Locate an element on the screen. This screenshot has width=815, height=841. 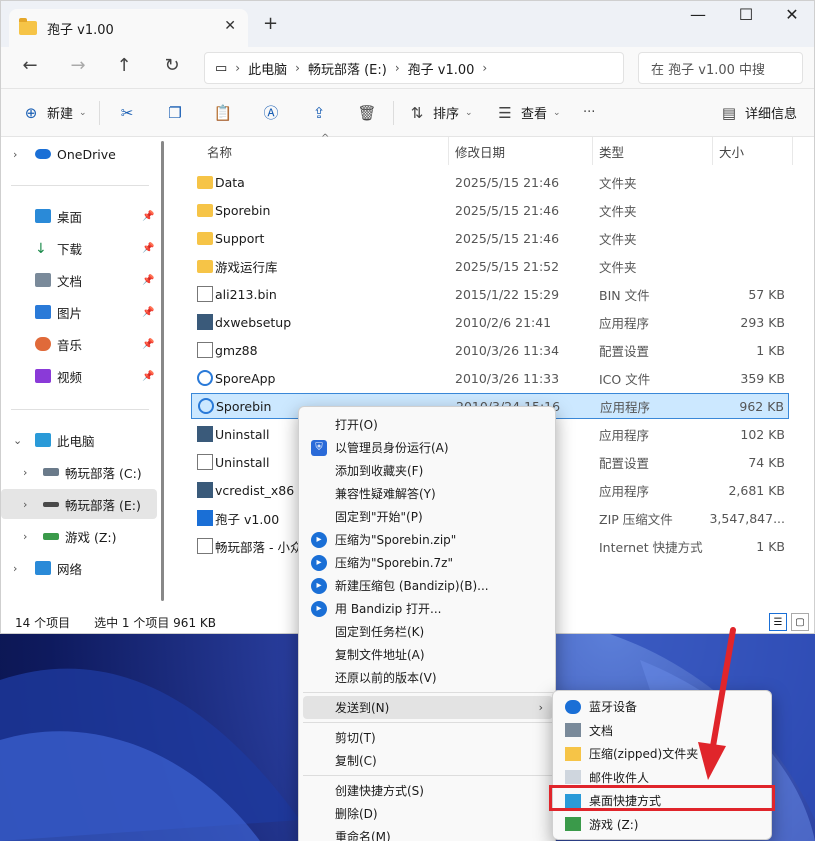
address-field: ▭ › 此电脑 › 畅玩部落 (E:) › 孢子 v1.00 › is located at coordinates (414, 68).